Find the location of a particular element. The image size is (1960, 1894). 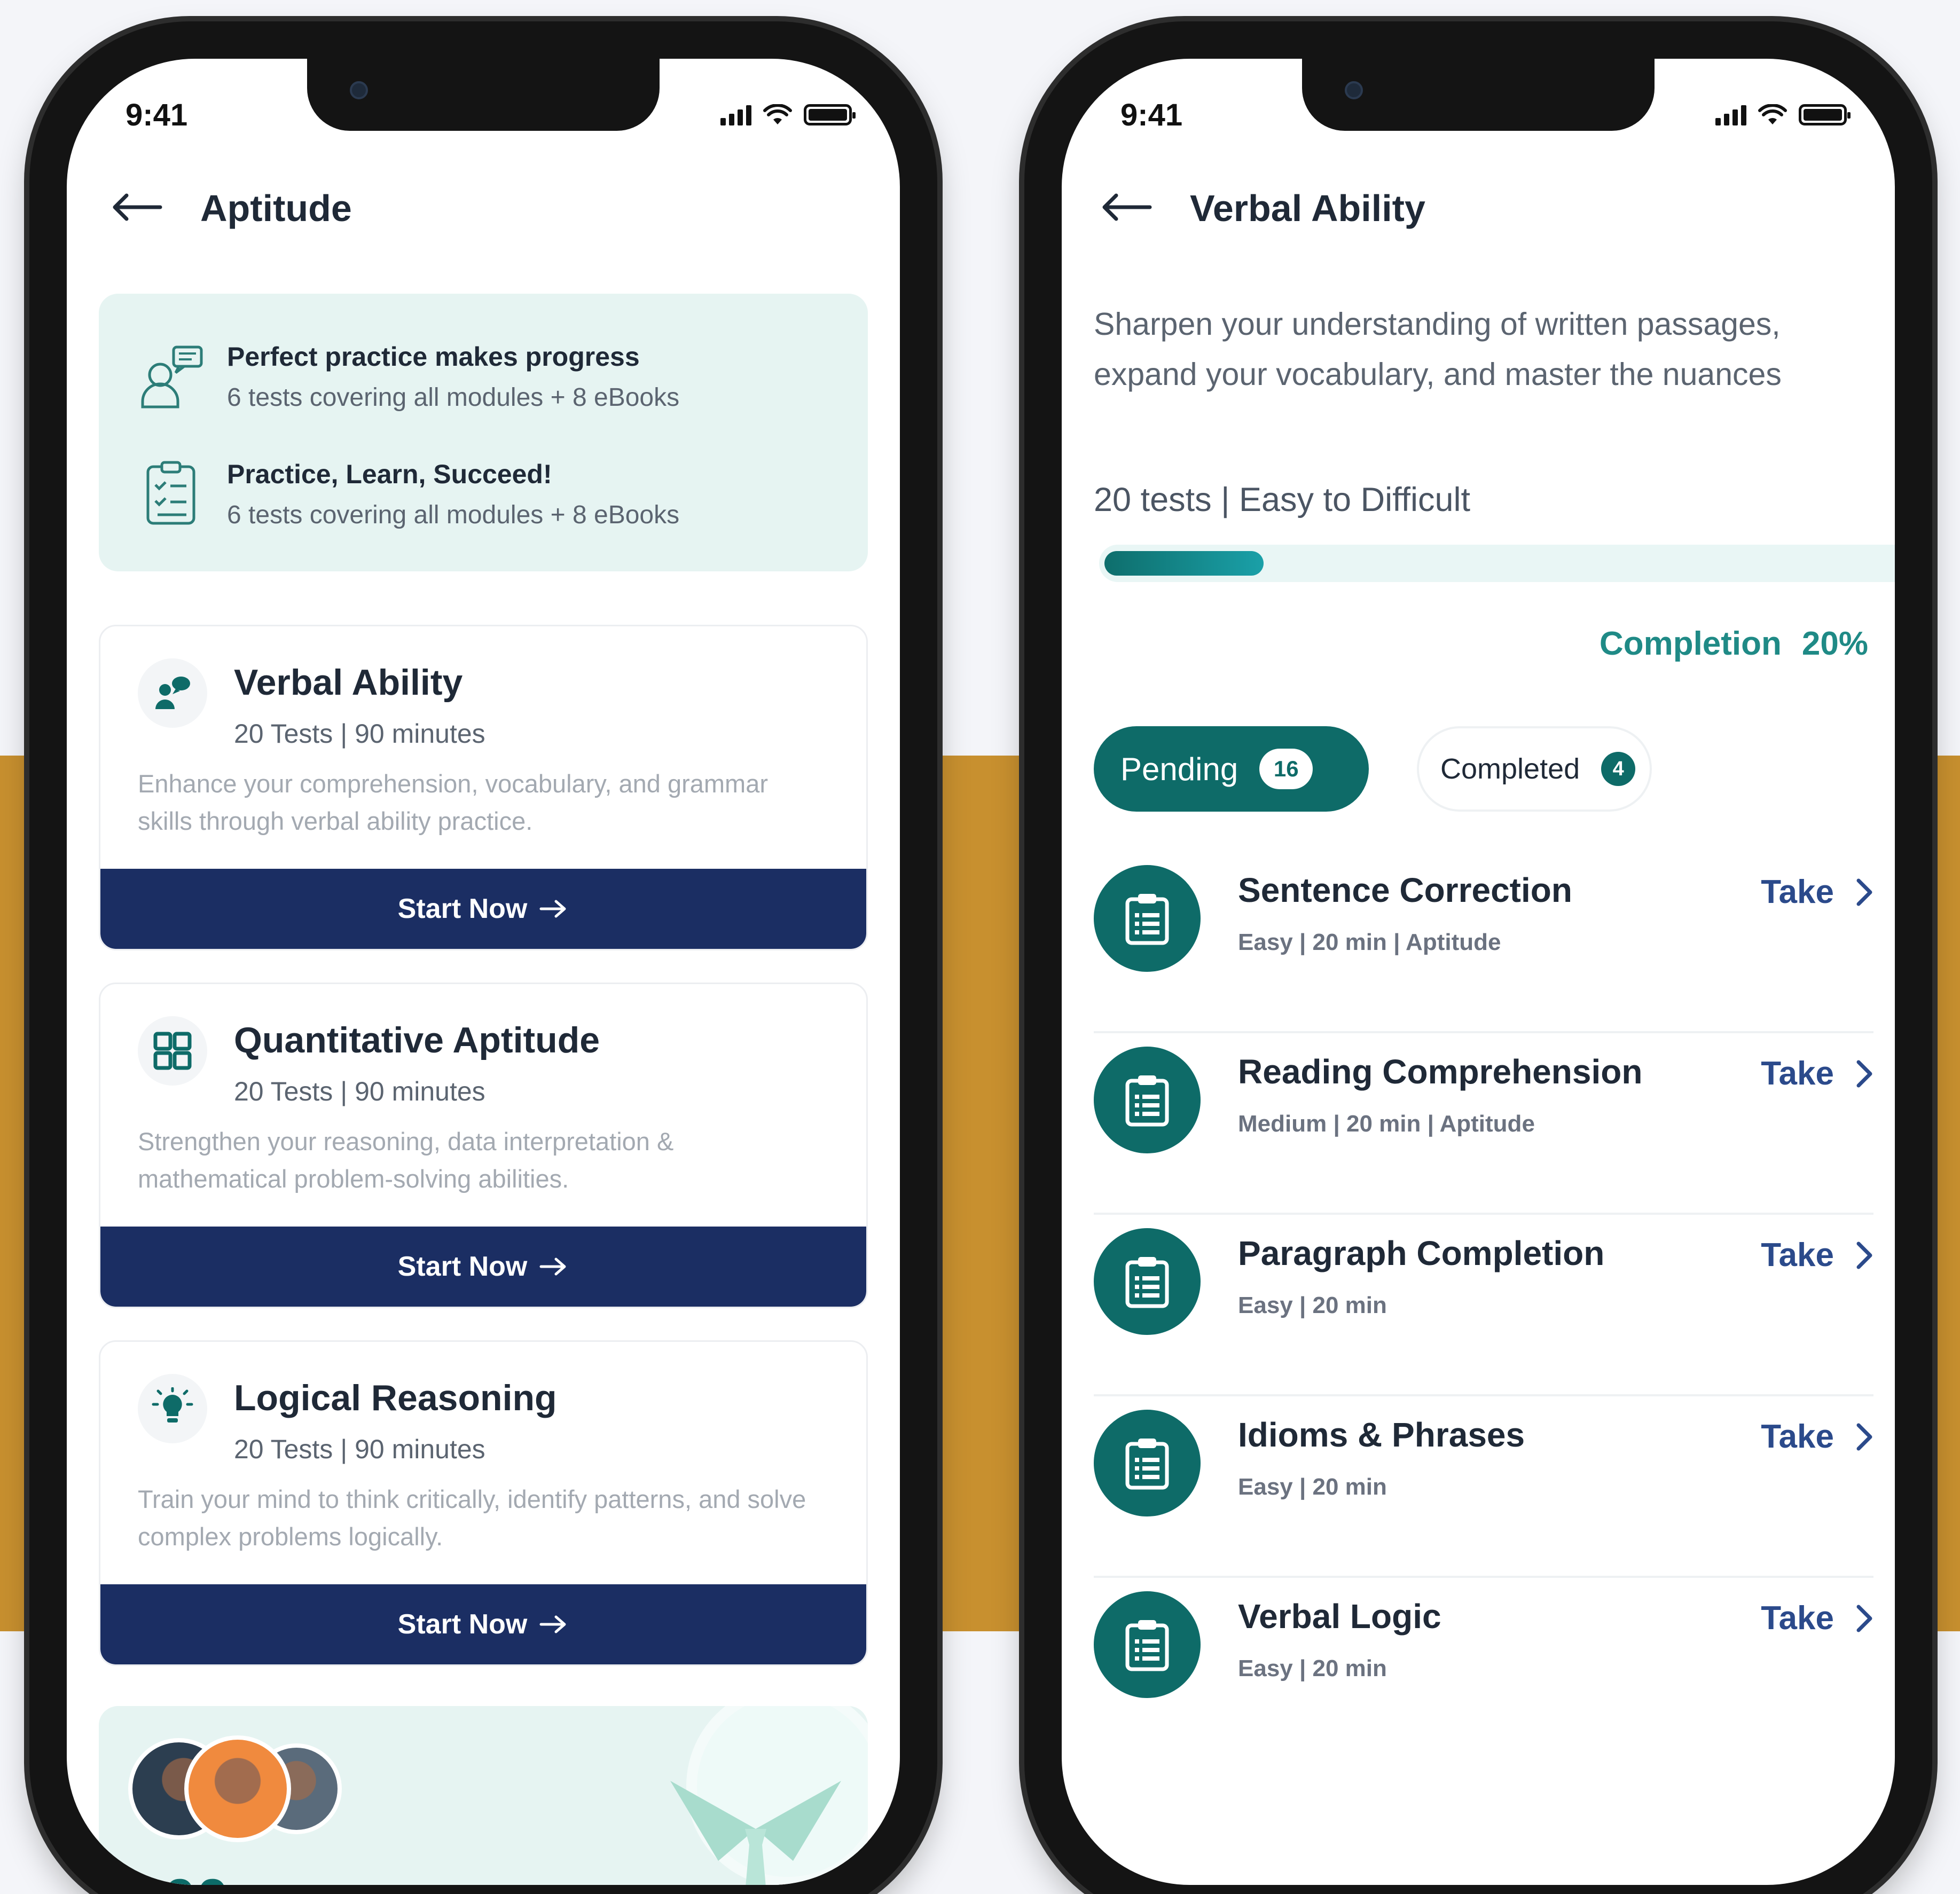

app-header: Aptitude is located at coordinates (483, 208).